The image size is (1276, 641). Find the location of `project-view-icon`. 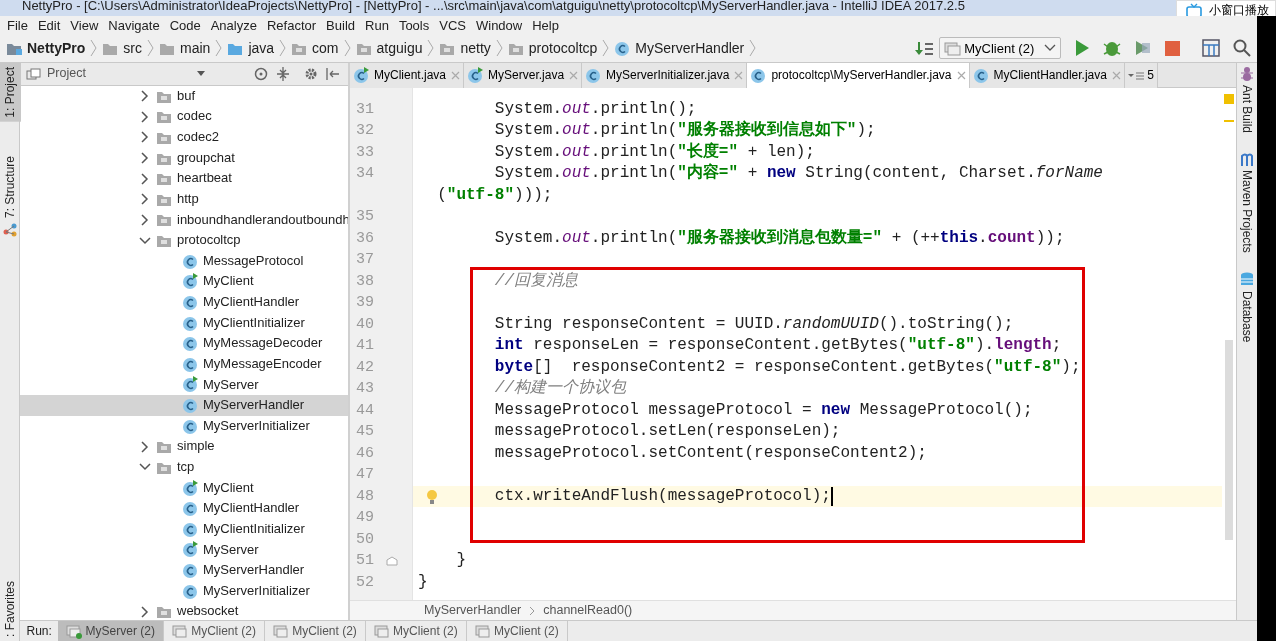

project-view-icon is located at coordinates (33, 73).